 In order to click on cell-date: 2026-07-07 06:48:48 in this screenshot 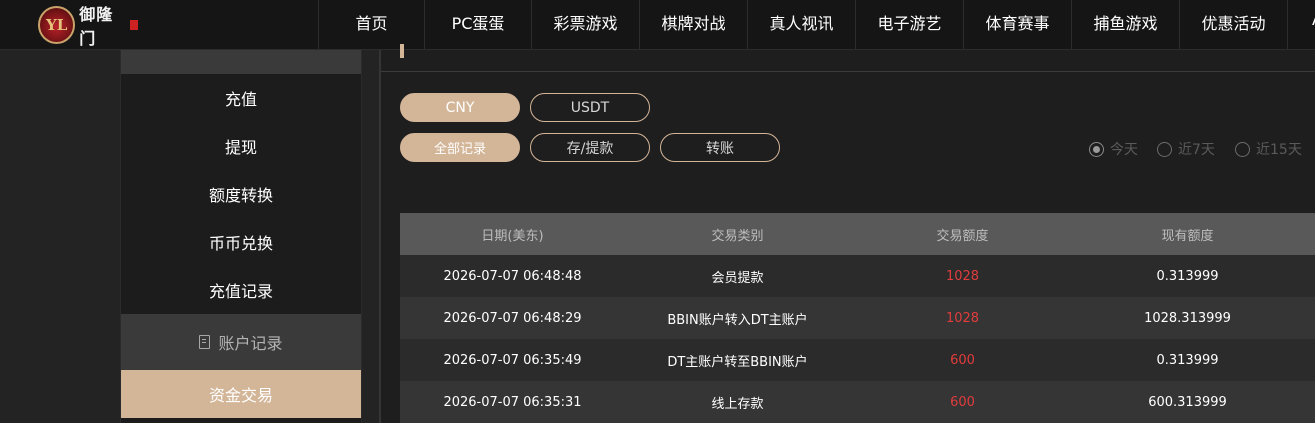, I will do `click(512, 276)`.